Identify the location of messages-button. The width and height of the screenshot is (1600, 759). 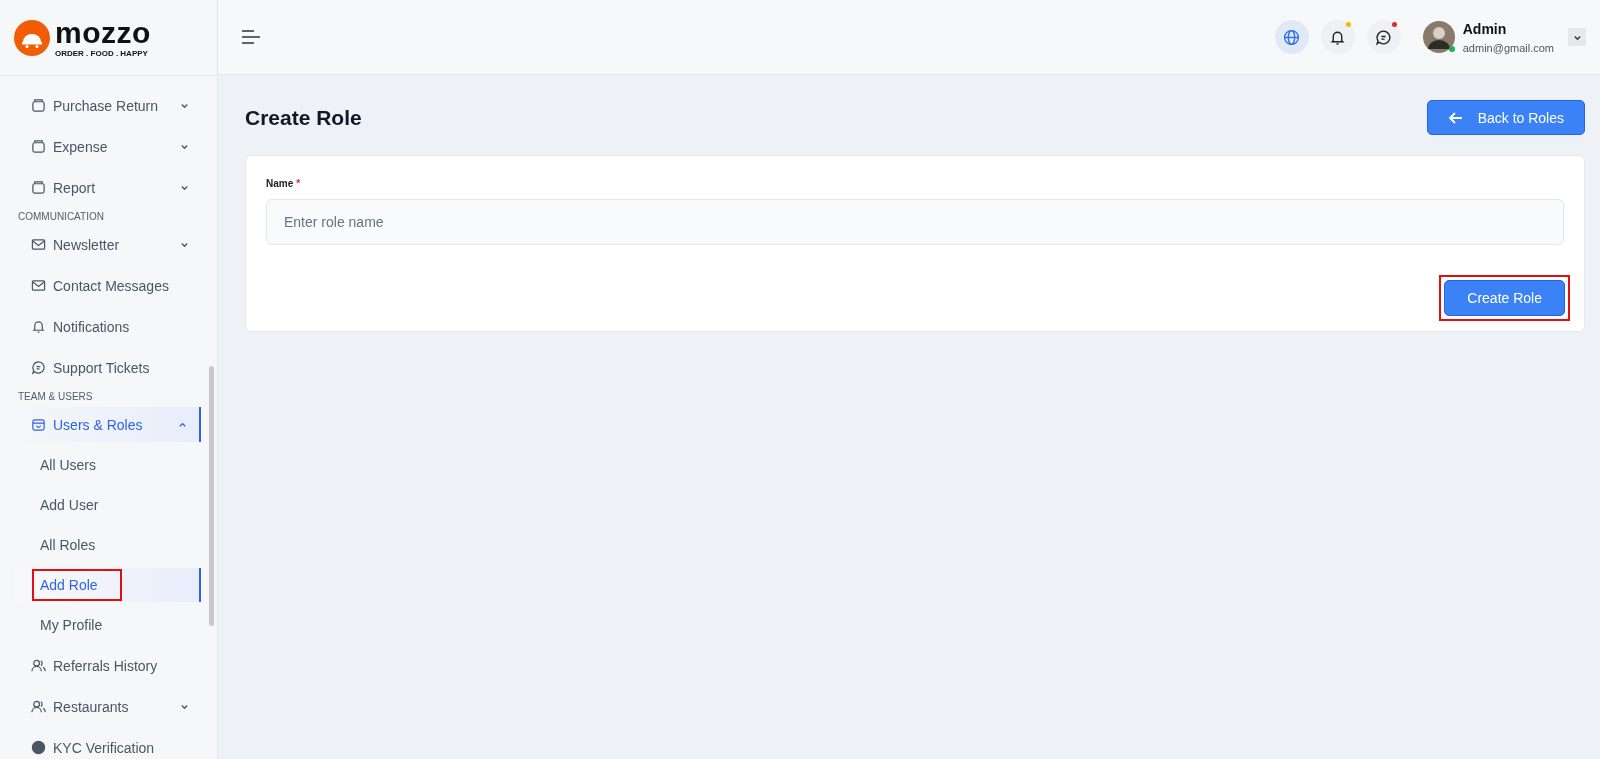
(1383, 37).